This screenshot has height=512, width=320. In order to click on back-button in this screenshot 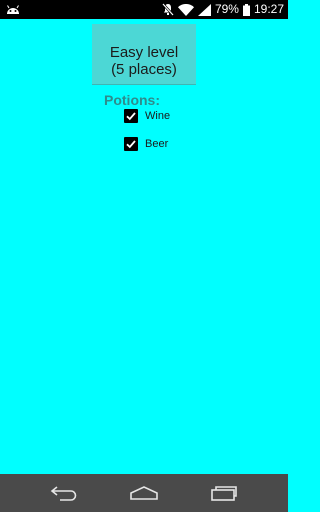, I will do `click(64, 493)`.